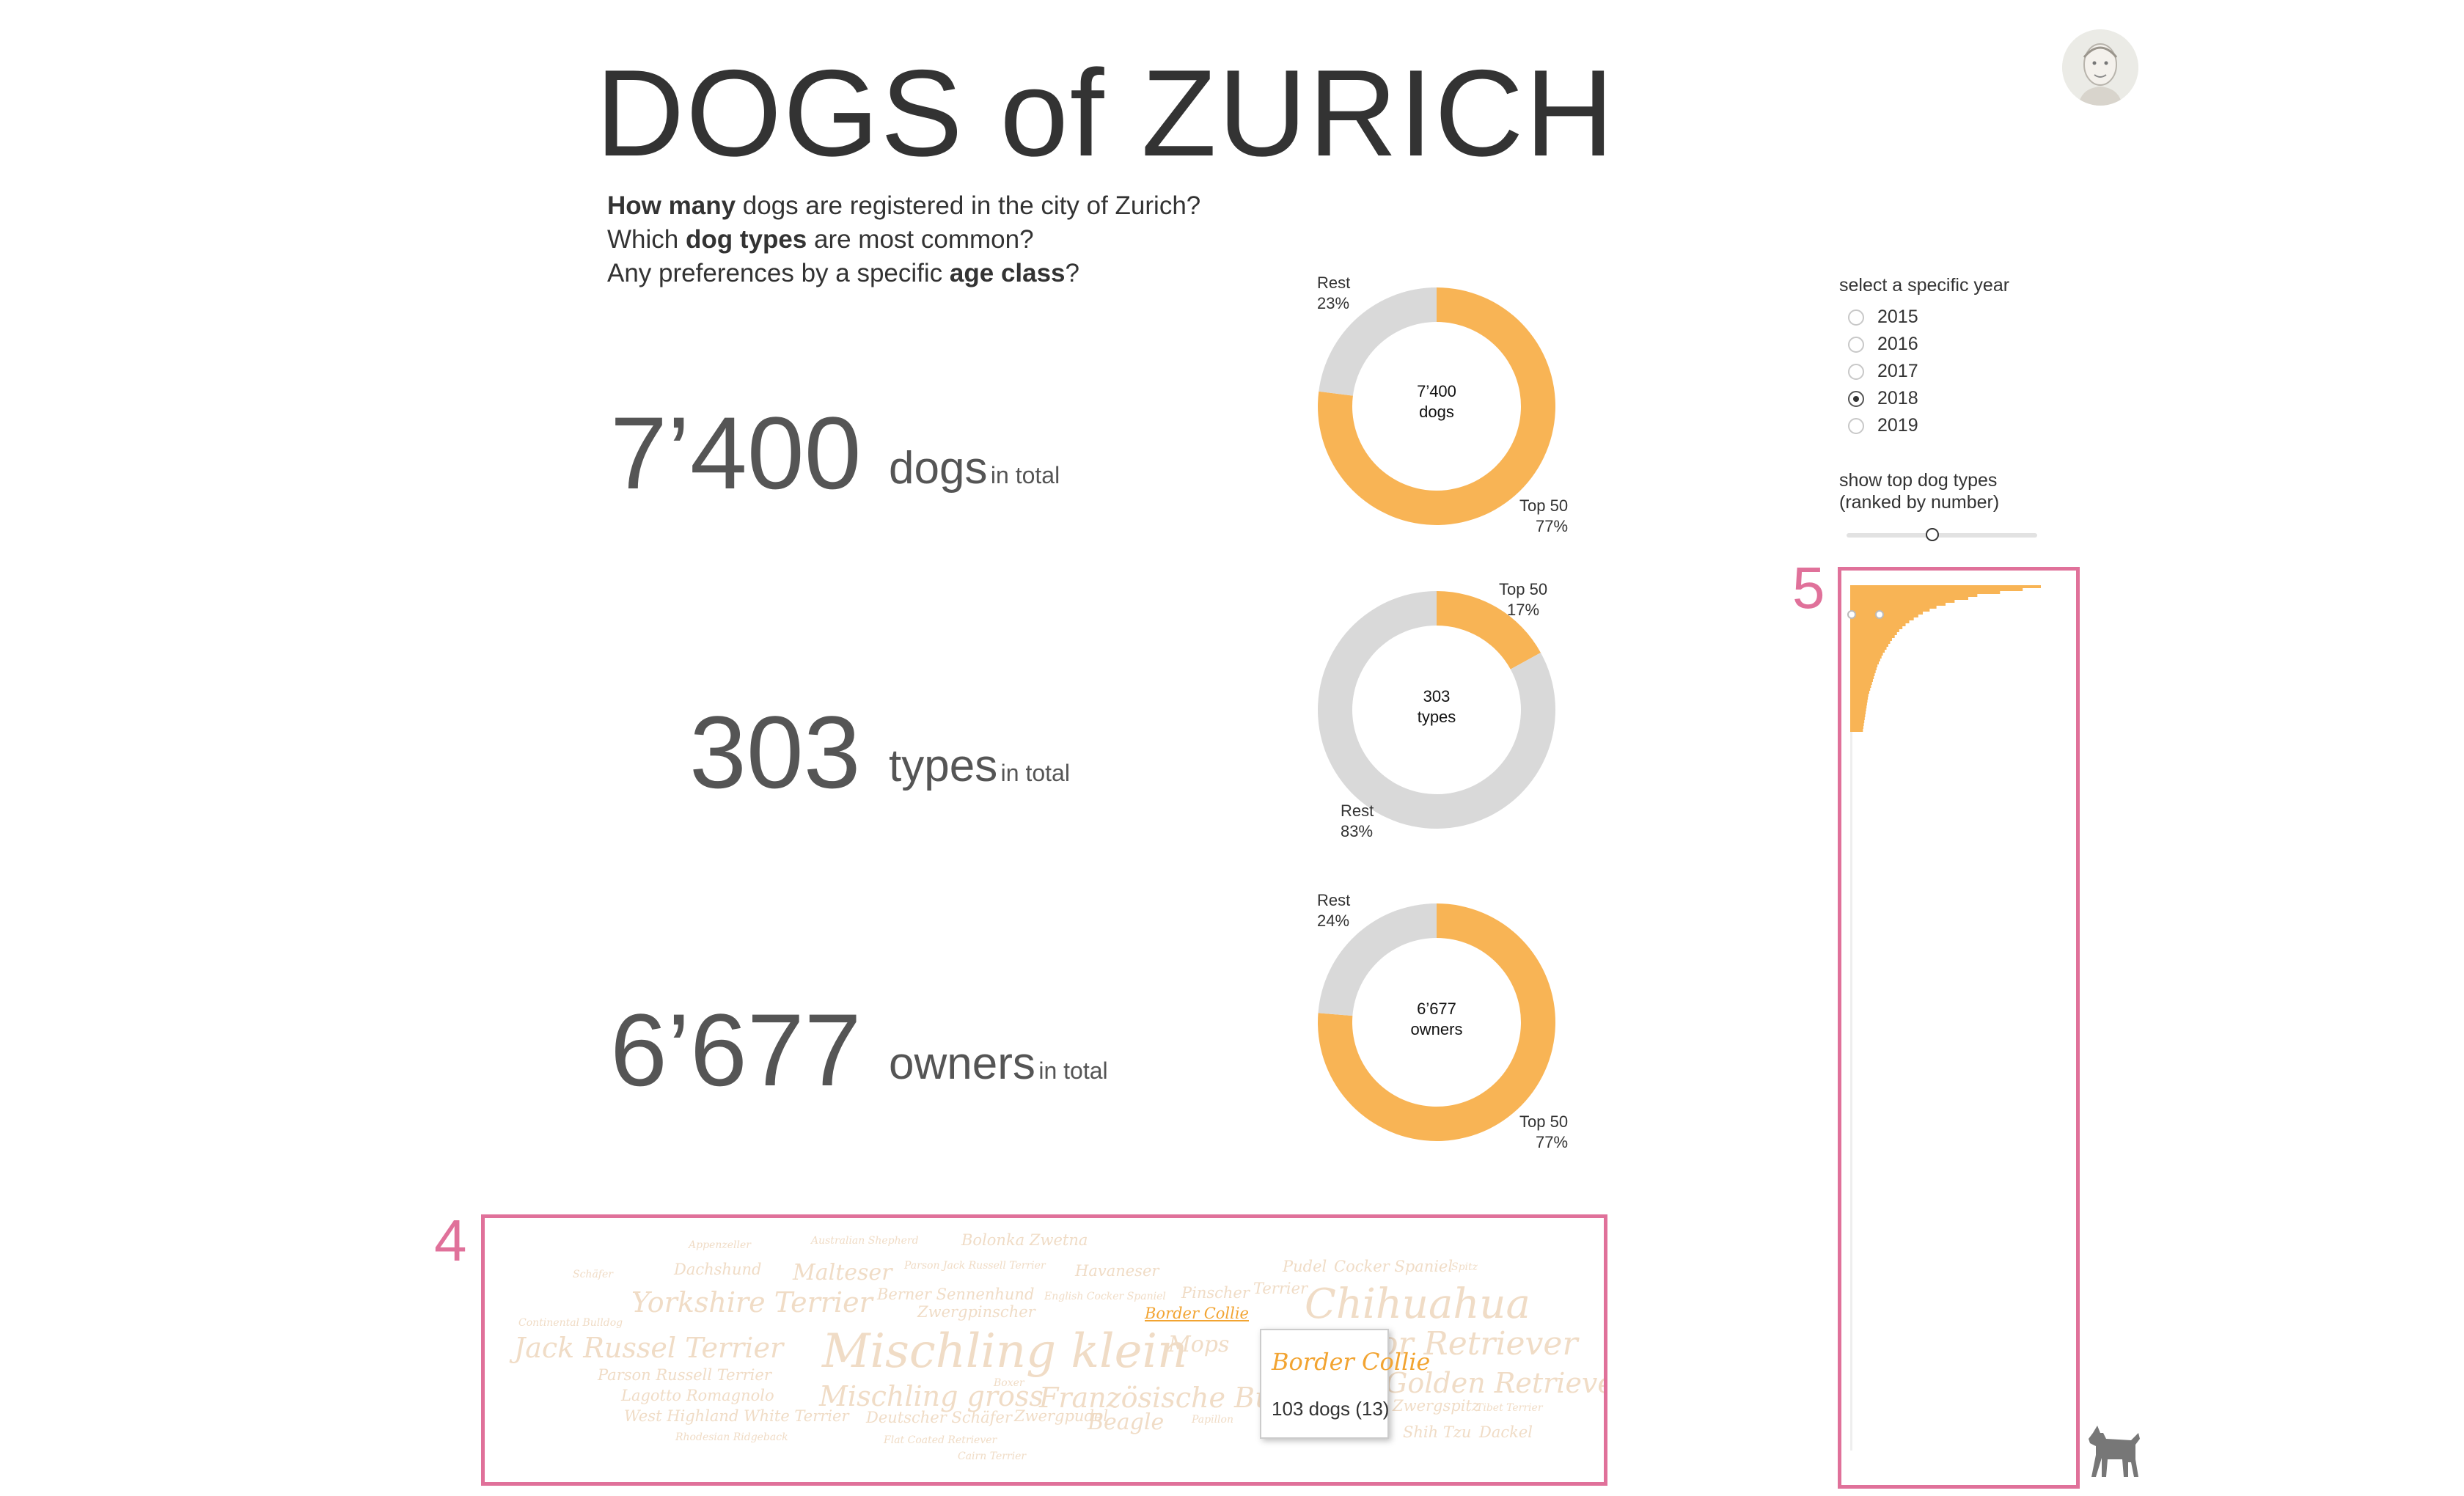  I want to click on wordcloud-word: Lagotto Romagnolo, so click(697, 1396).